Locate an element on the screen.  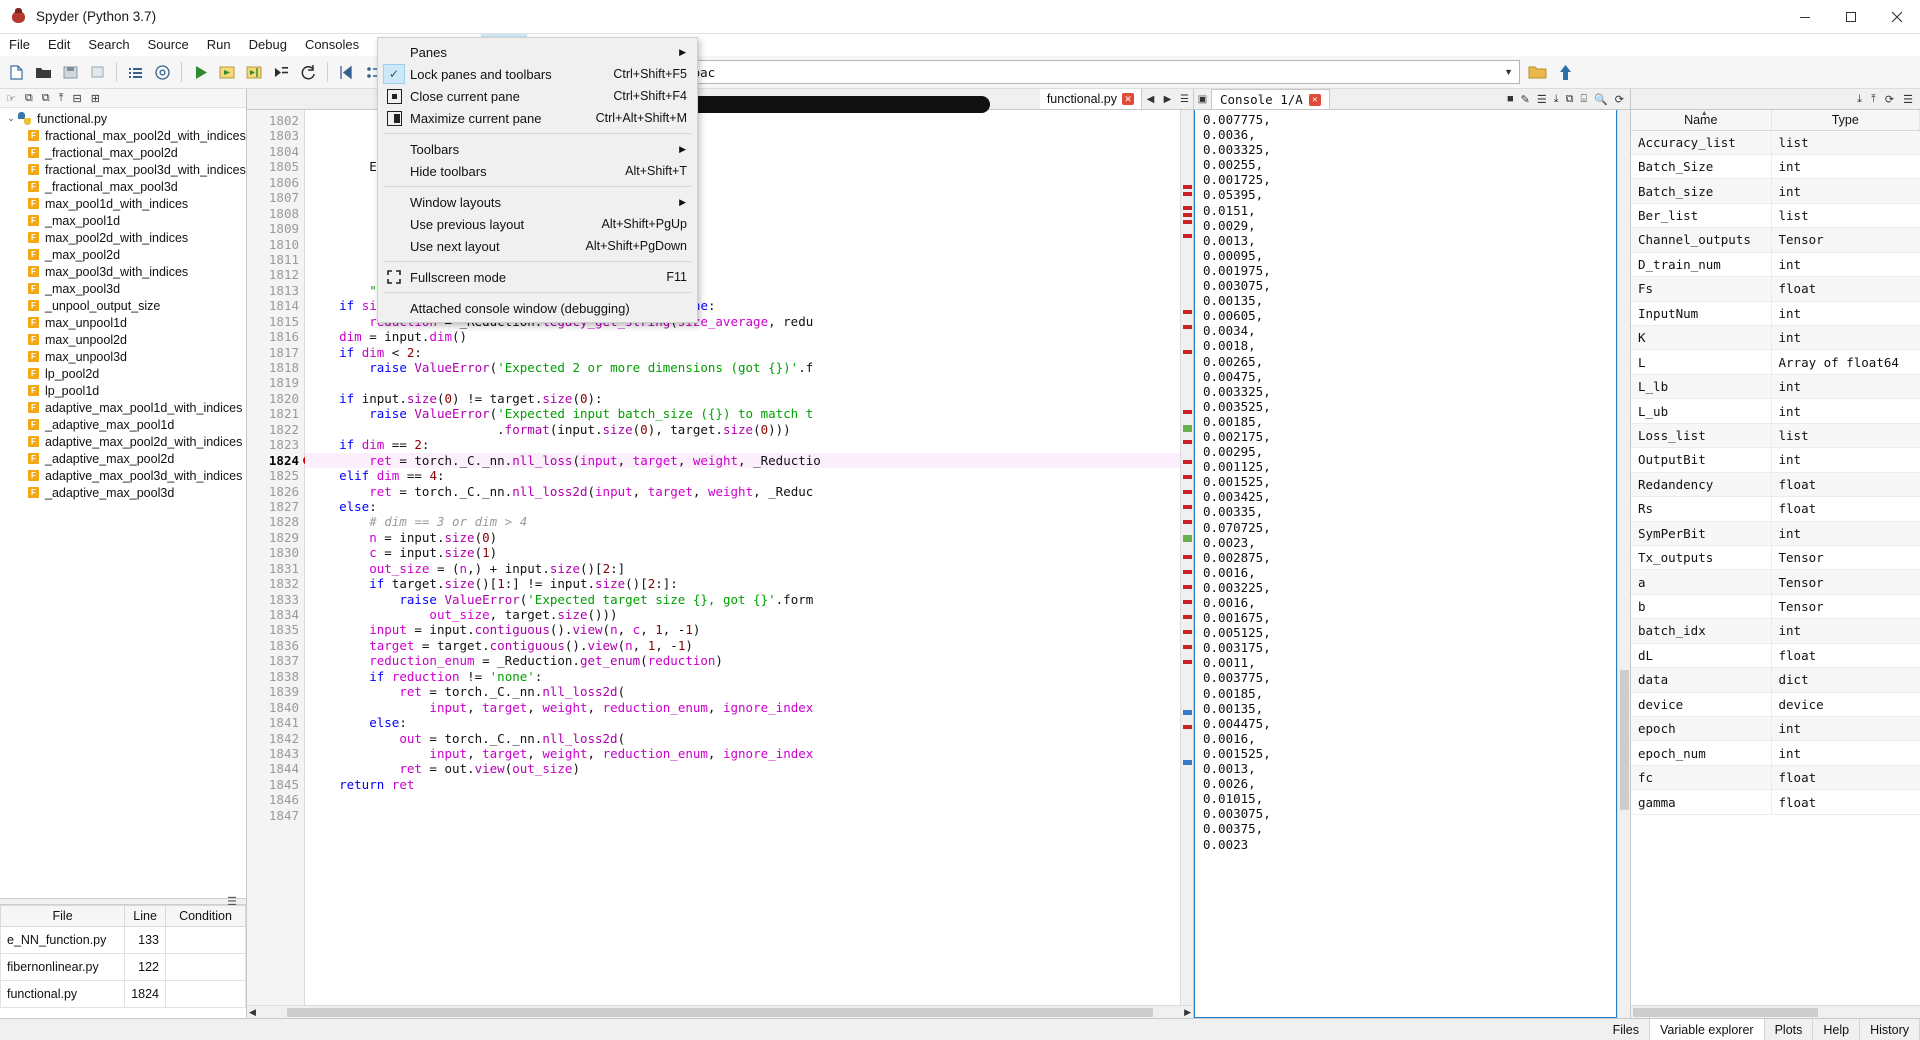
run-cell-icon is located at coordinates (227, 72).